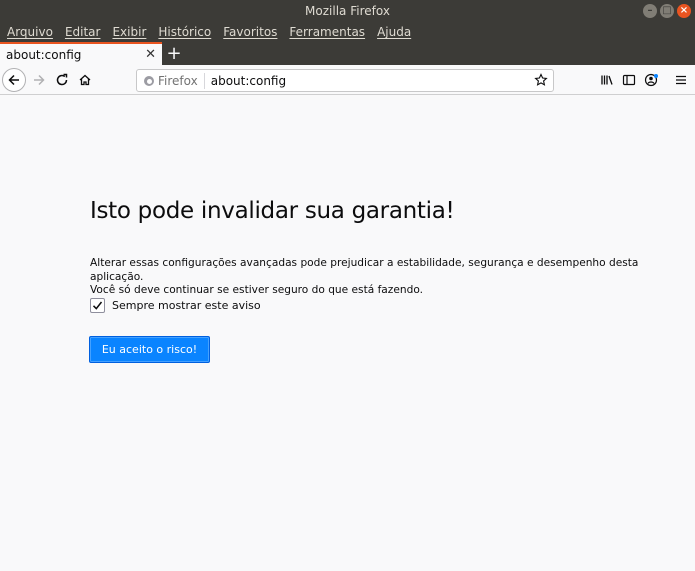 Image resolution: width=695 pixels, height=571 pixels. I want to click on tab-label: about:config, so click(44, 54).